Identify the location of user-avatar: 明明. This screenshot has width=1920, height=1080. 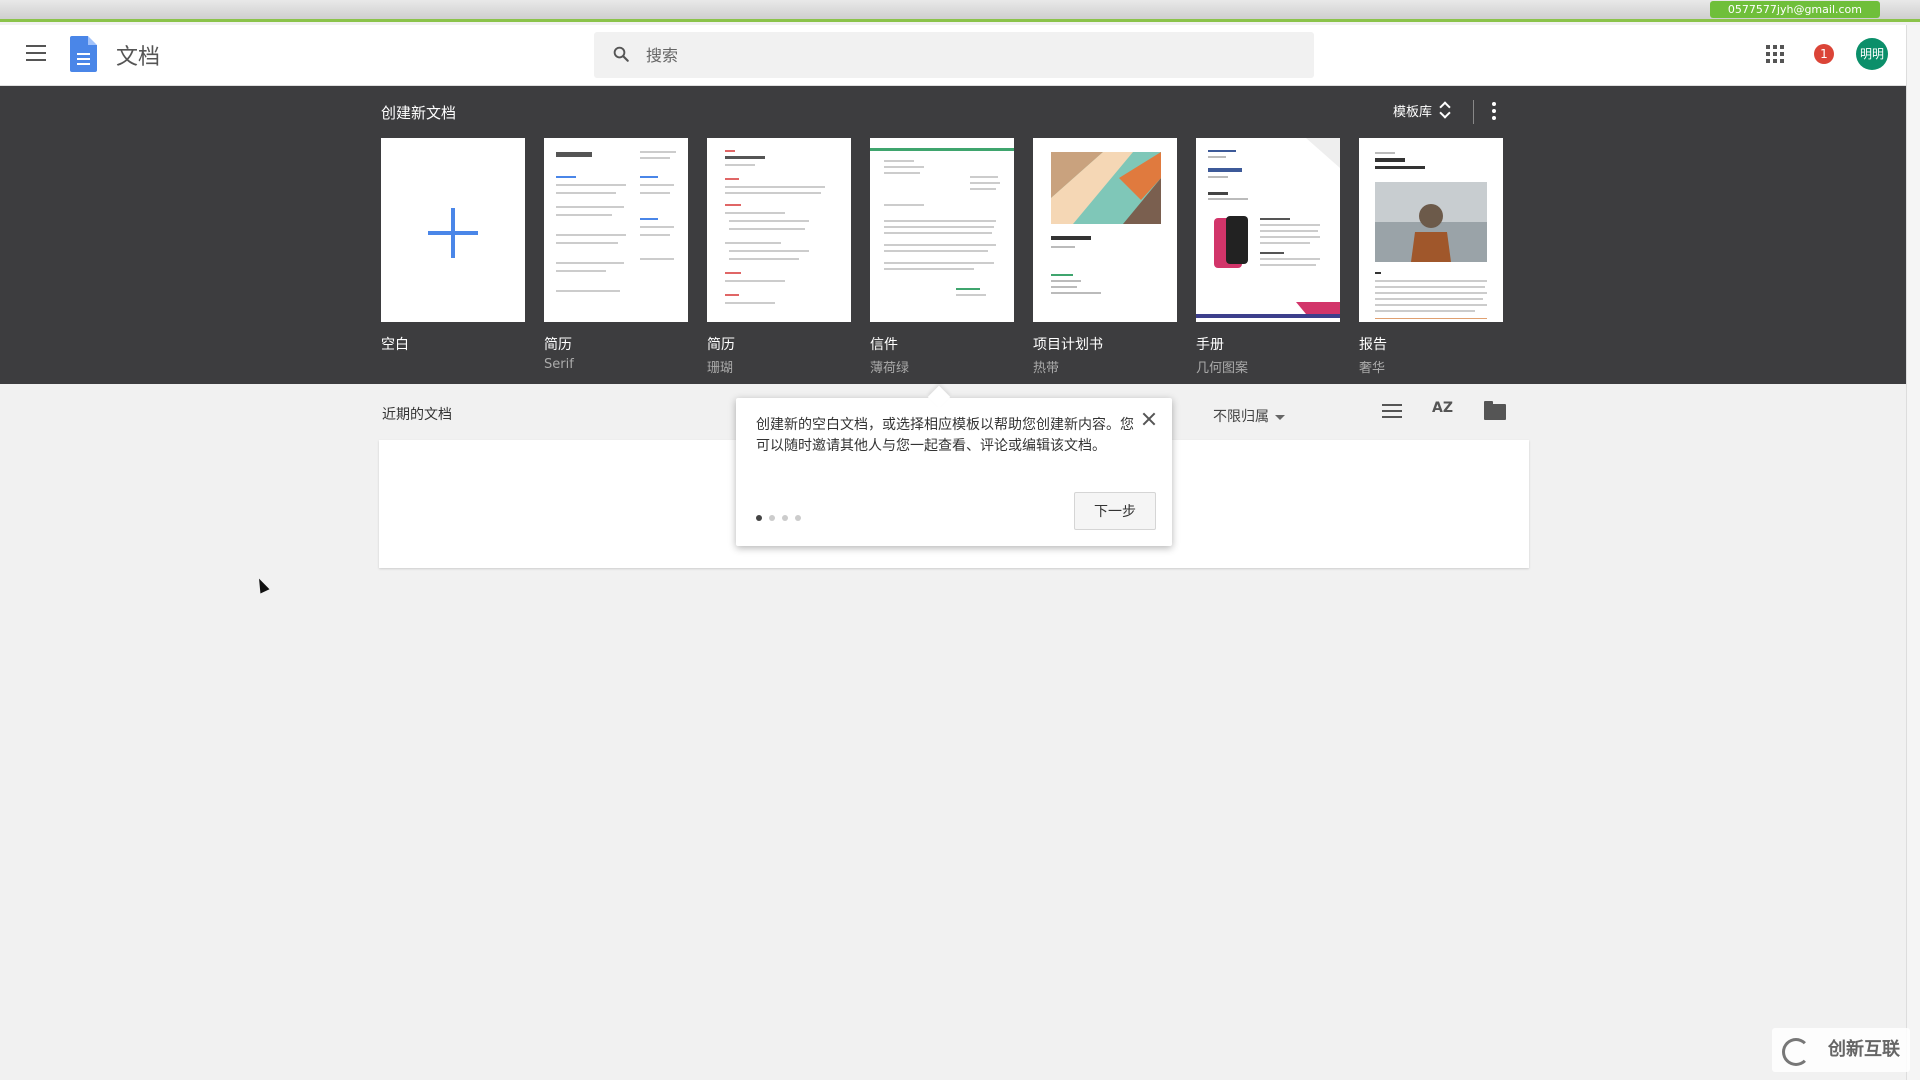
(1872, 54).